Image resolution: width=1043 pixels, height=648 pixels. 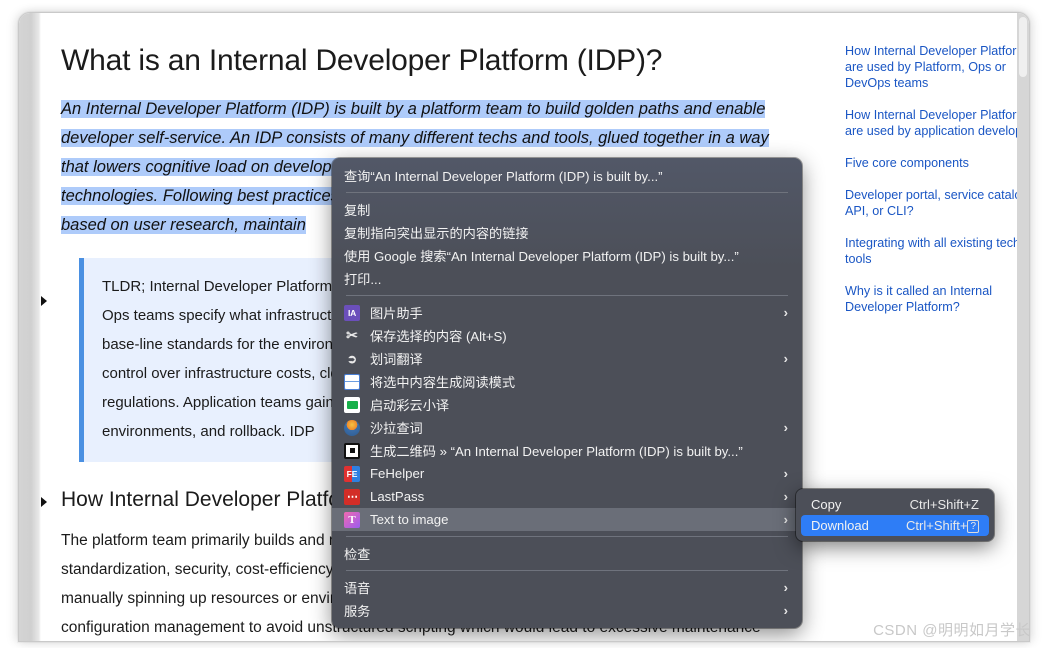 What do you see at coordinates (1023, 47) in the screenshot?
I see `scrollbar-thumb` at bounding box center [1023, 47].